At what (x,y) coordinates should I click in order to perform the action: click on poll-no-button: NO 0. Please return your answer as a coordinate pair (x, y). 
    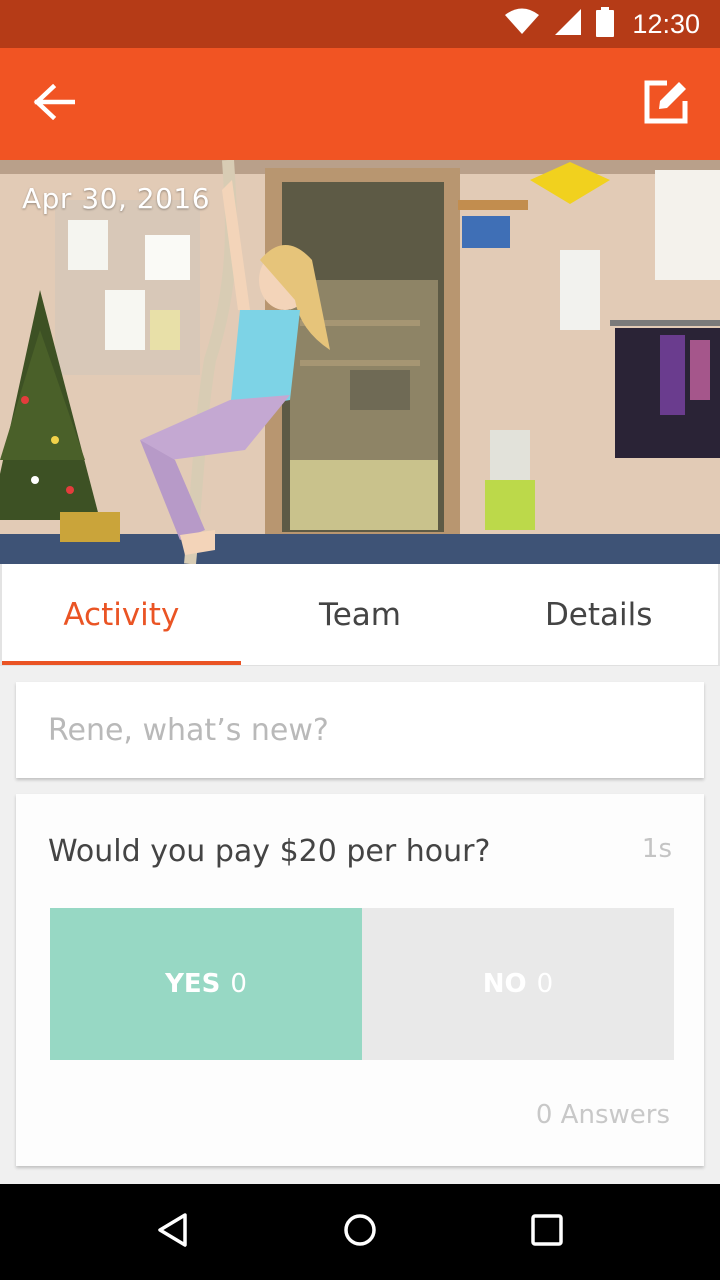
    Looking at the image, I should click on (518, 984).